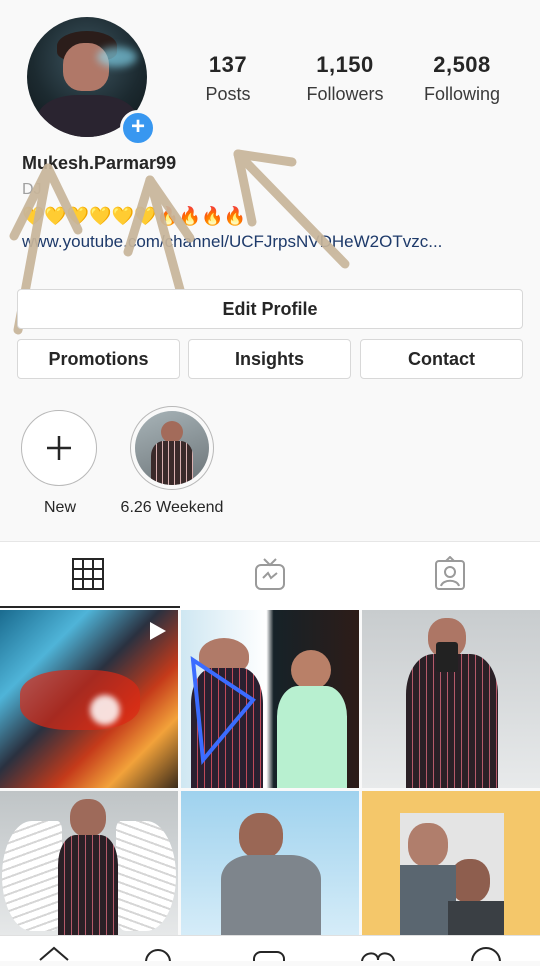 The width and height of the screenshot is (540, 966). I want to click on active-tab-indicator, so click(90, 607).